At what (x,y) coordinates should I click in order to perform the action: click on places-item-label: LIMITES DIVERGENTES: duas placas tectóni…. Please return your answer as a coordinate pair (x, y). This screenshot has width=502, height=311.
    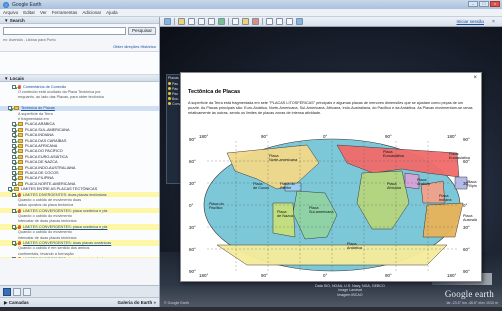
    Looking at the image, I should click on (65, 194).